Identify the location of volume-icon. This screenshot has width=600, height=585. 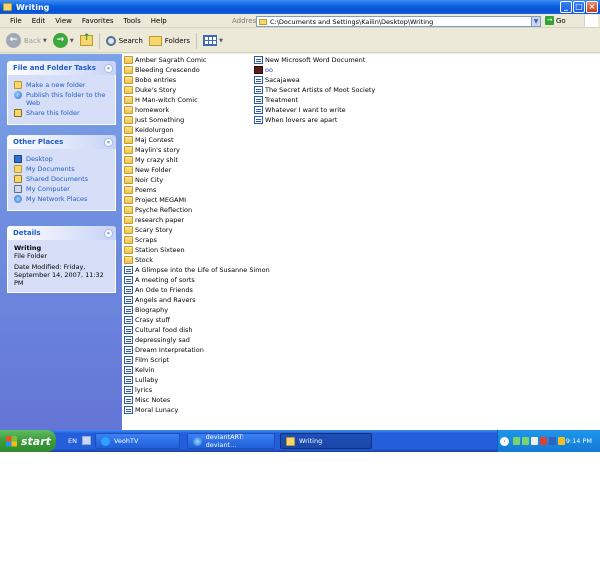
(534, 441).